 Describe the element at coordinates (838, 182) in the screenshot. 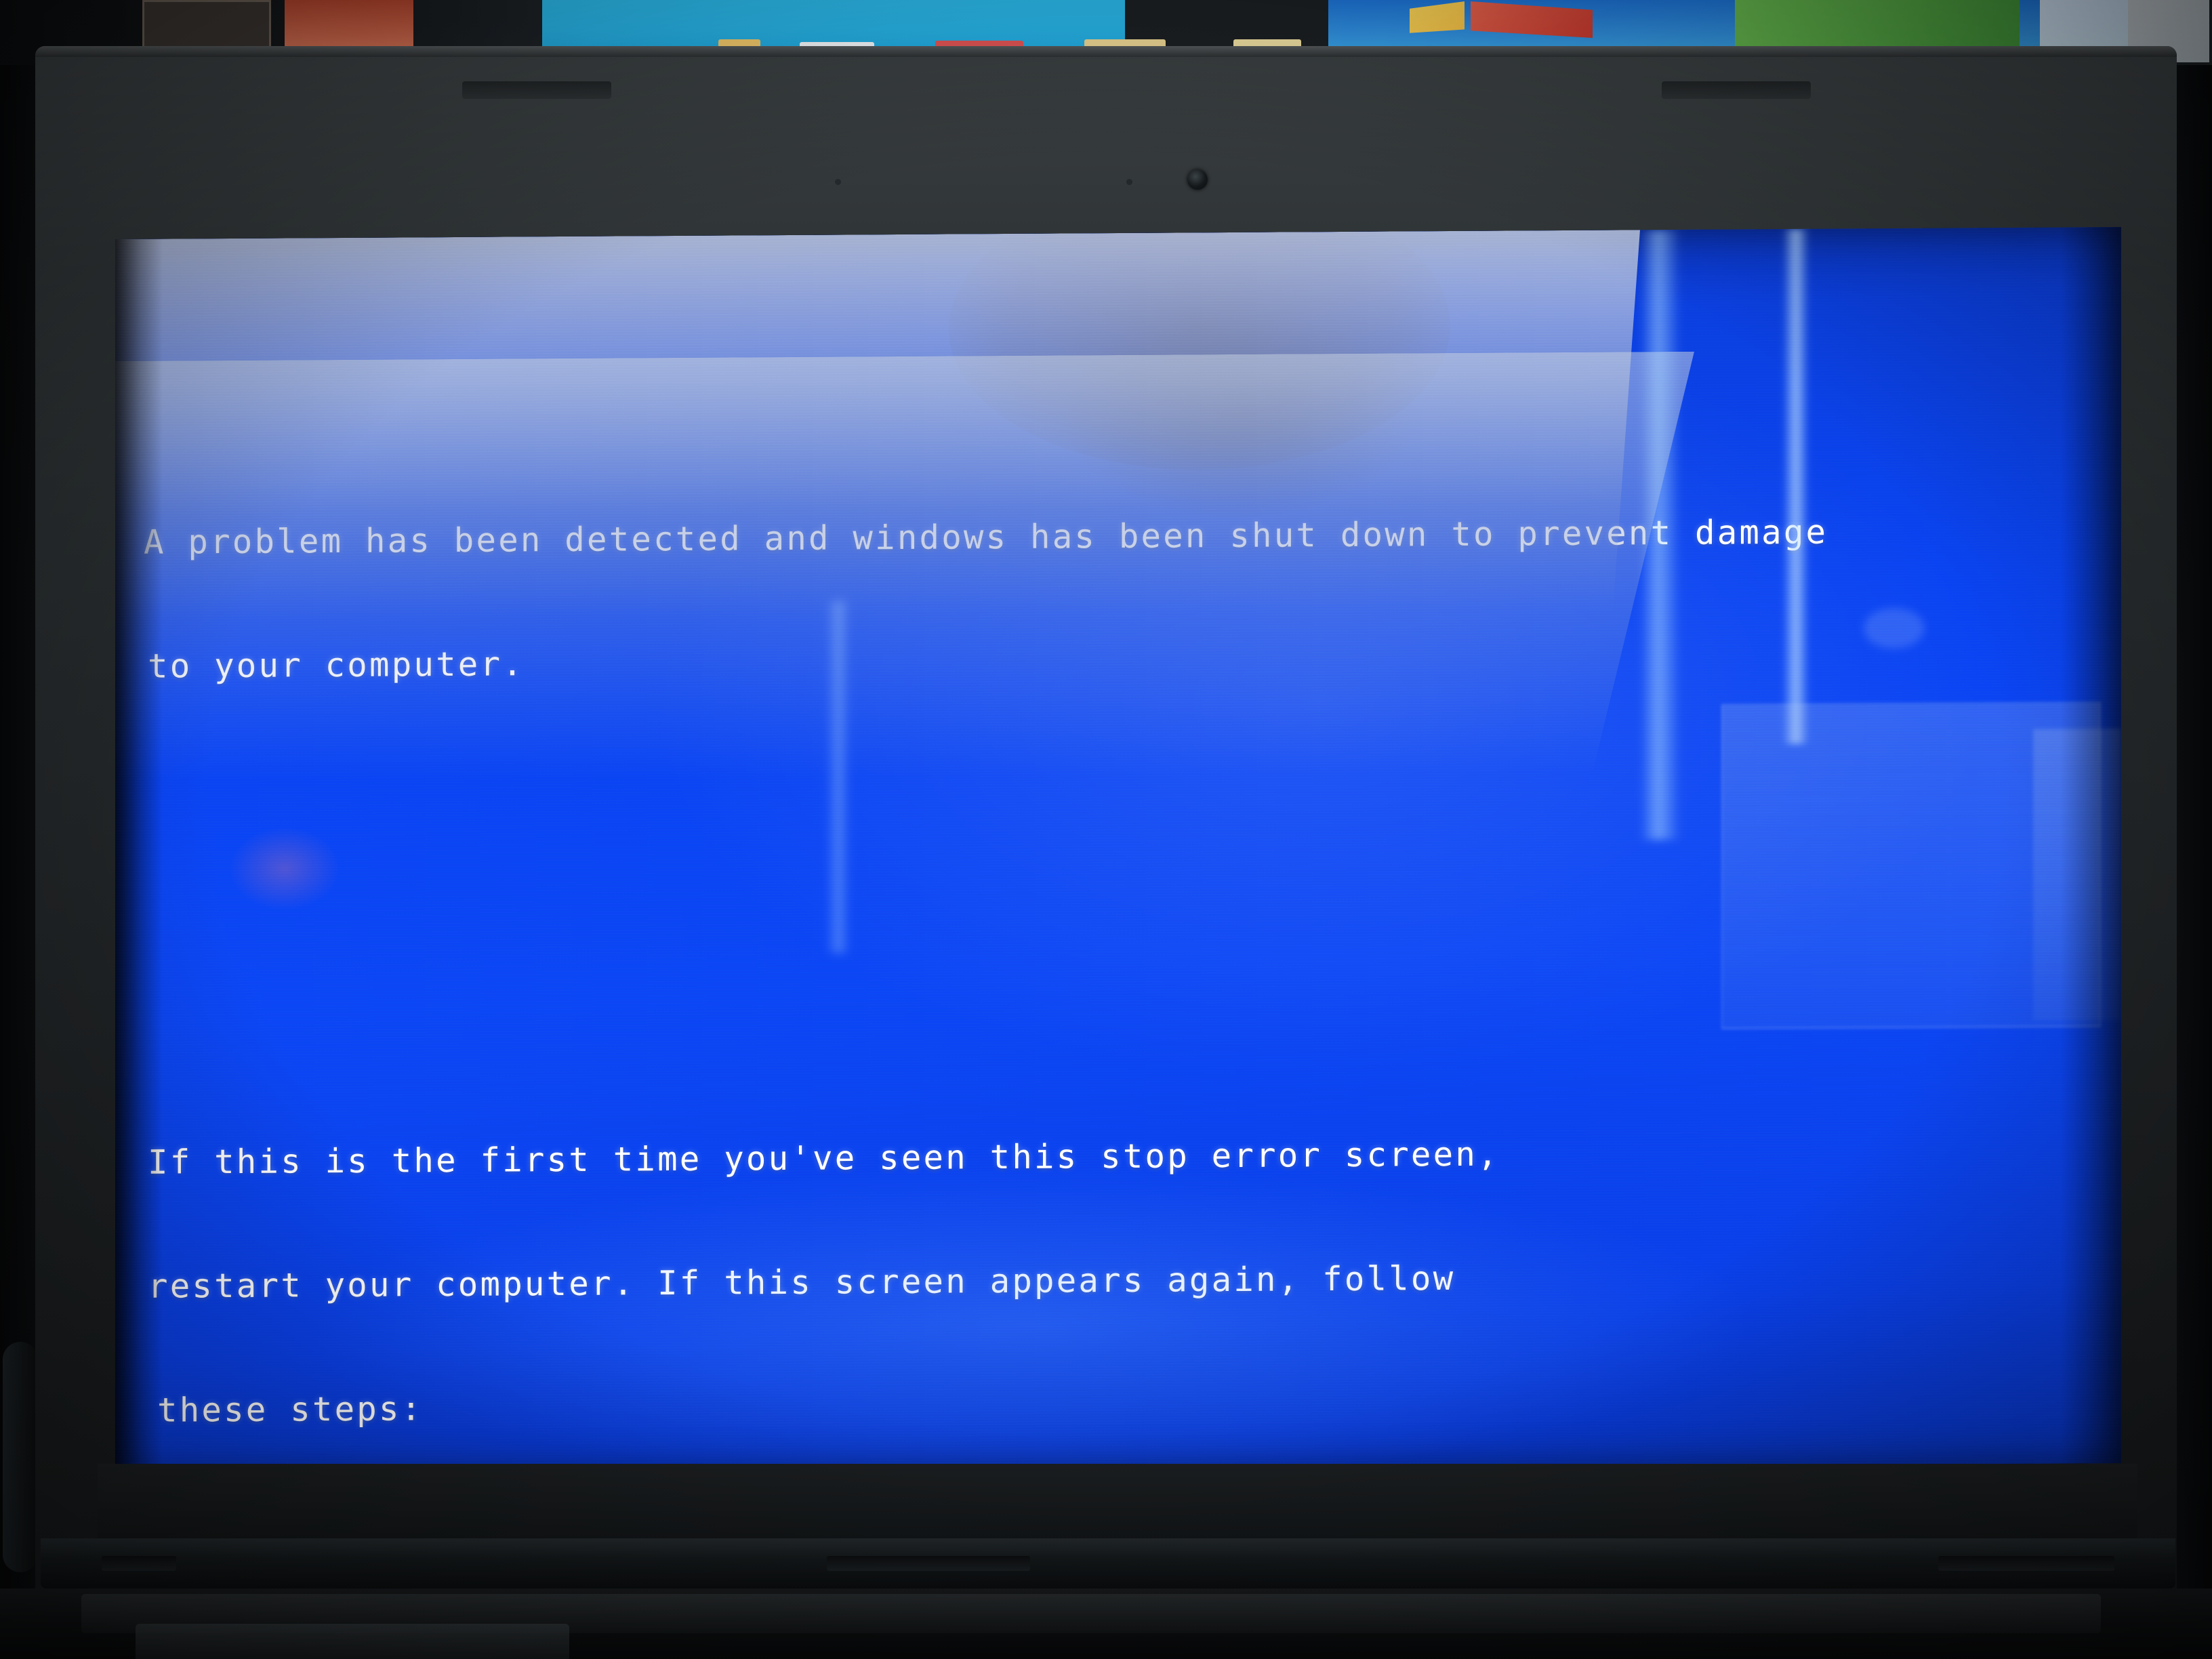

I see `microphone-left-icon` at that location.